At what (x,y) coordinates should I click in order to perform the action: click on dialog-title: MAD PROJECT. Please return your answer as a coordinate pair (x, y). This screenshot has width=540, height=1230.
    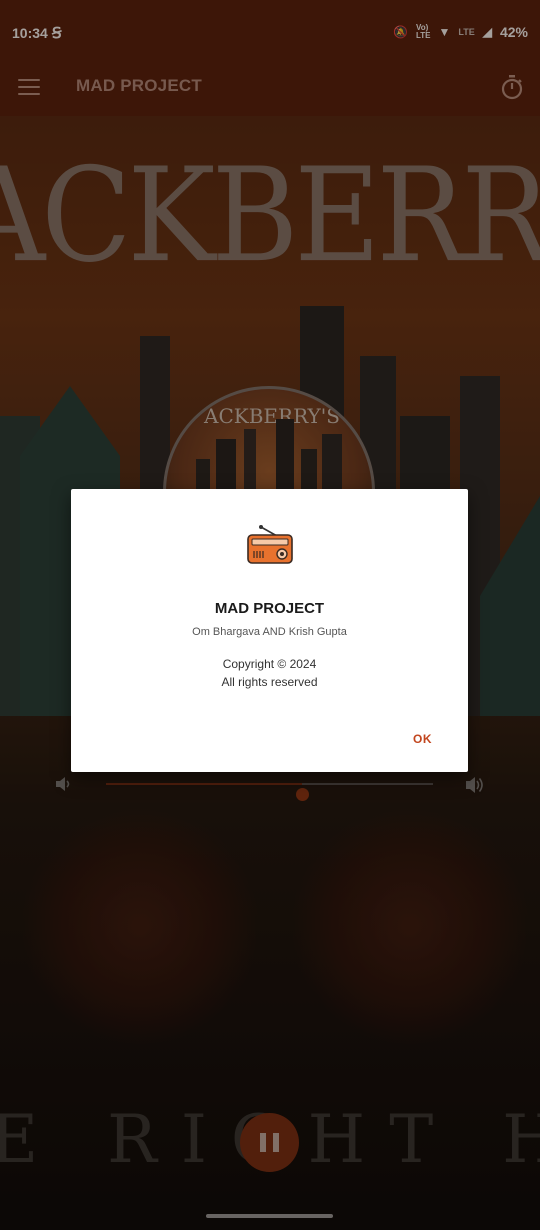
    Looking at the image, I should click on (269, 608).